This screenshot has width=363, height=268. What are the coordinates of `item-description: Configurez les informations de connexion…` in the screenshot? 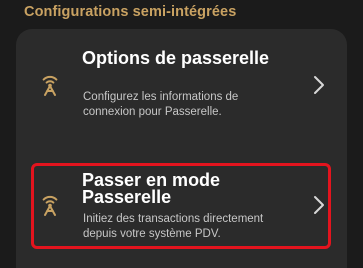 It's located at (161, 104).